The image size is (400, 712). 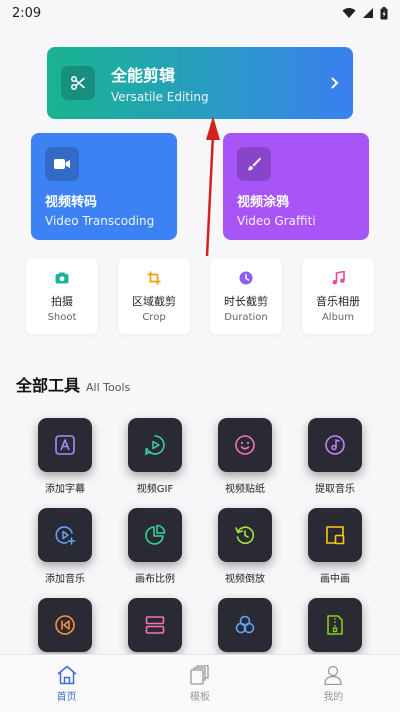 I want to click on split-icon, so click(x=155, y=625).